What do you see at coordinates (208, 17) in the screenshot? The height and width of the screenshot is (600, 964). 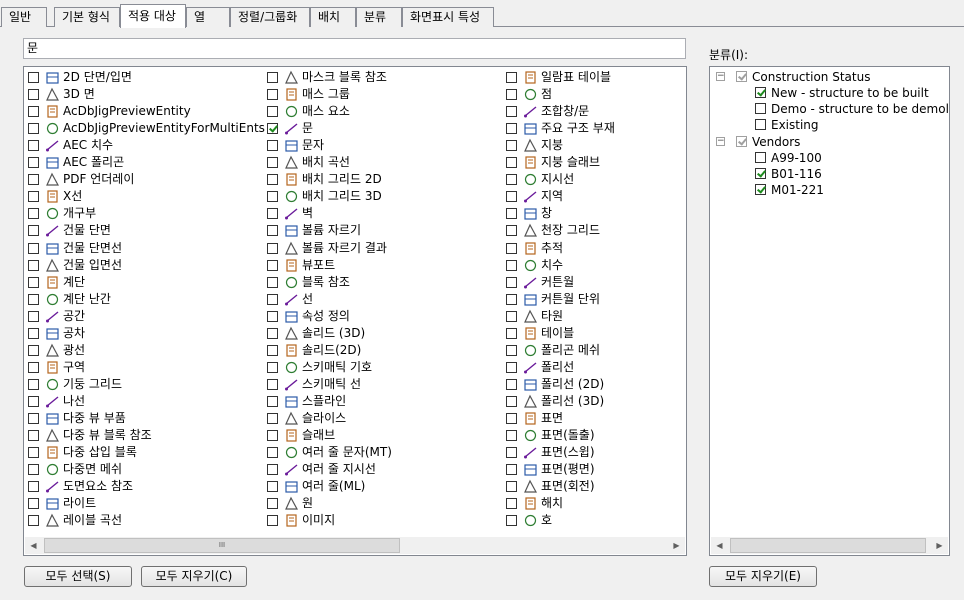 I see `tab-columns: 열` at bounding box center [208, 17].